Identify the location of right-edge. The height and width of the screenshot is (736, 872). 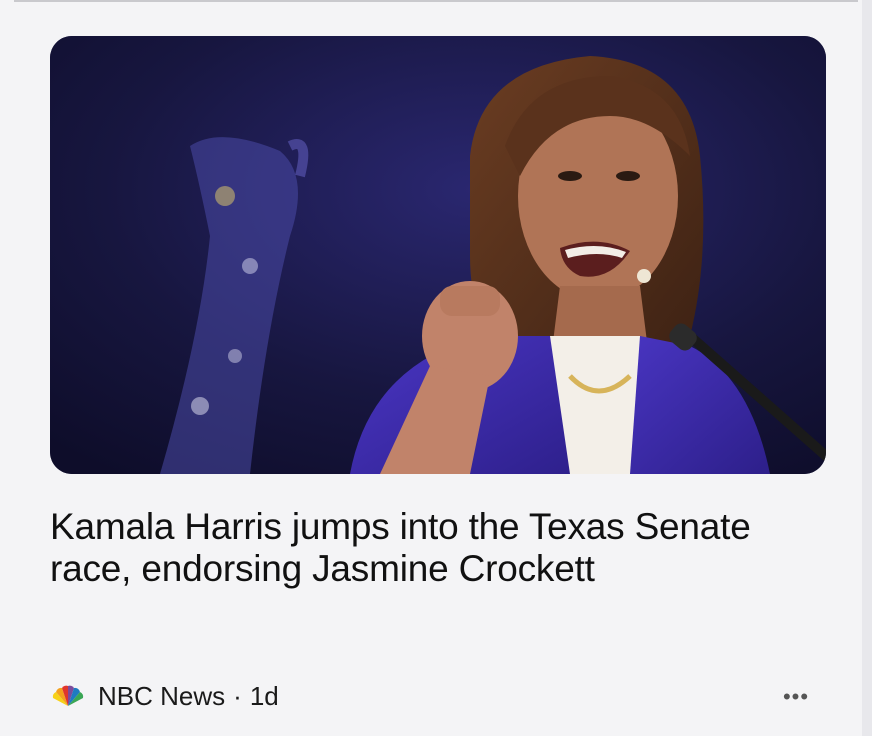
(867, 368).